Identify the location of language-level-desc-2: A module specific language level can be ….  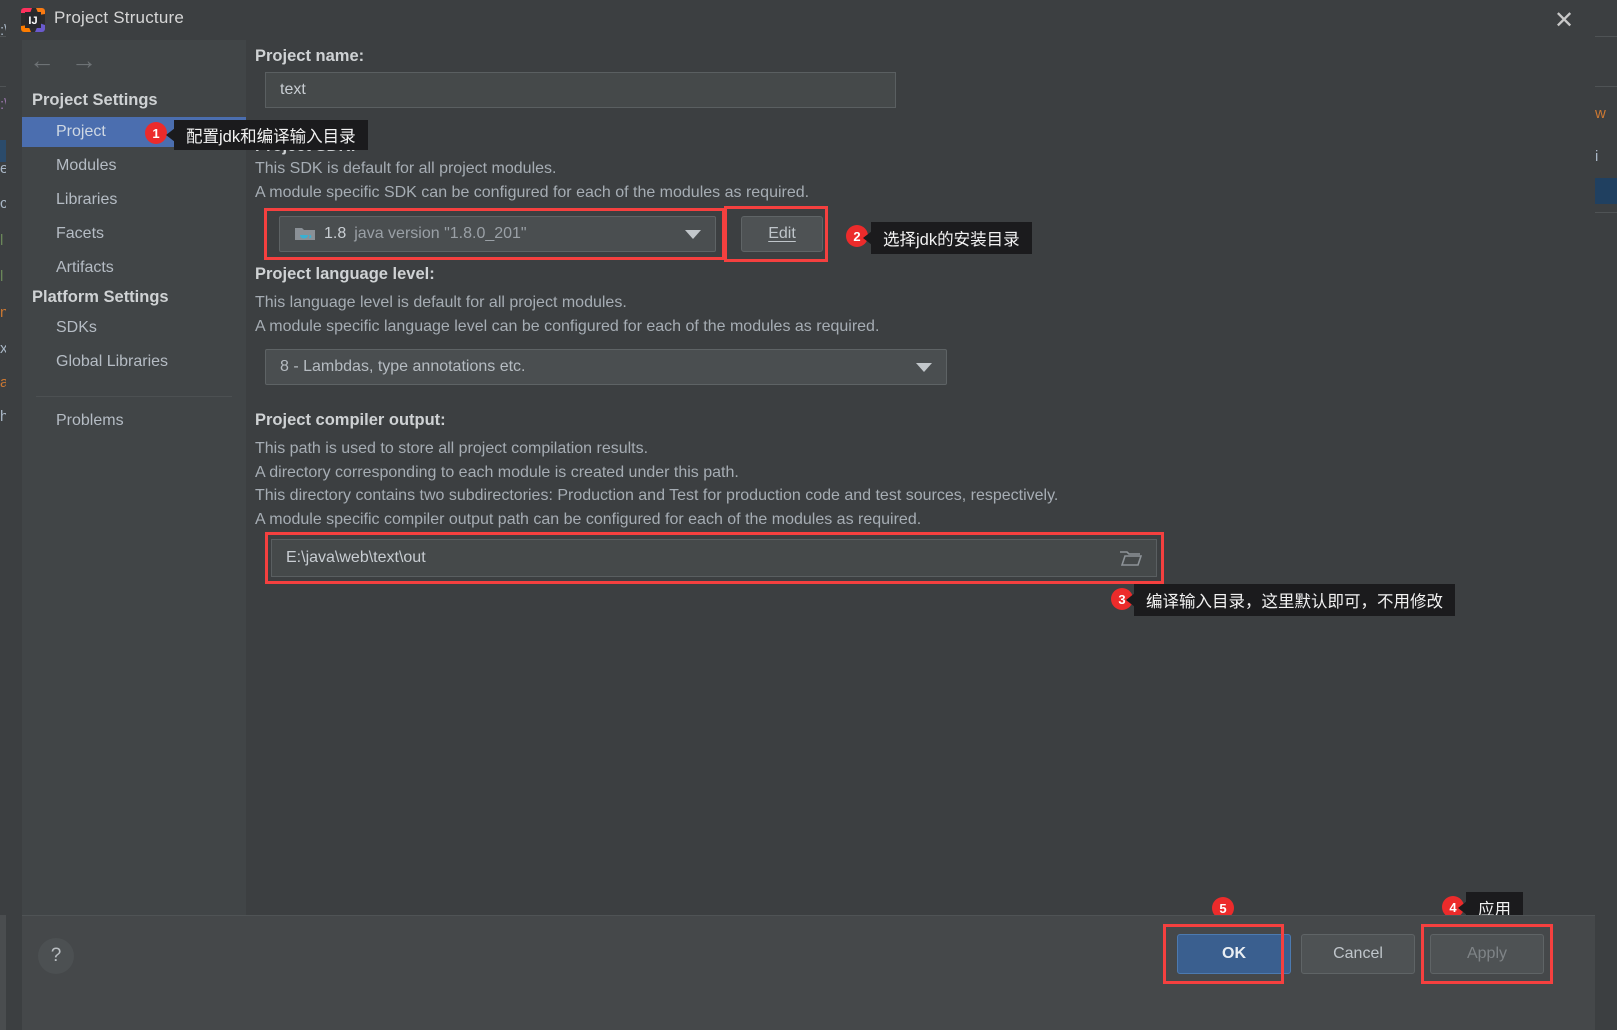
(567, 326).